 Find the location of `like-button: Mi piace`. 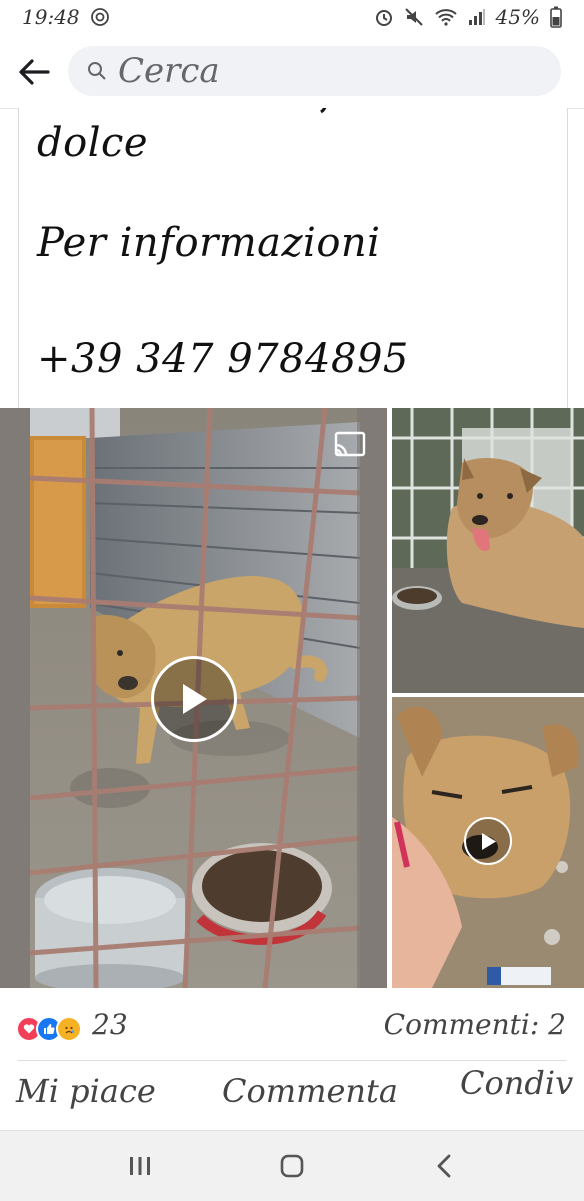

like-button: Mi piace is located at coordinates (86, 1091).